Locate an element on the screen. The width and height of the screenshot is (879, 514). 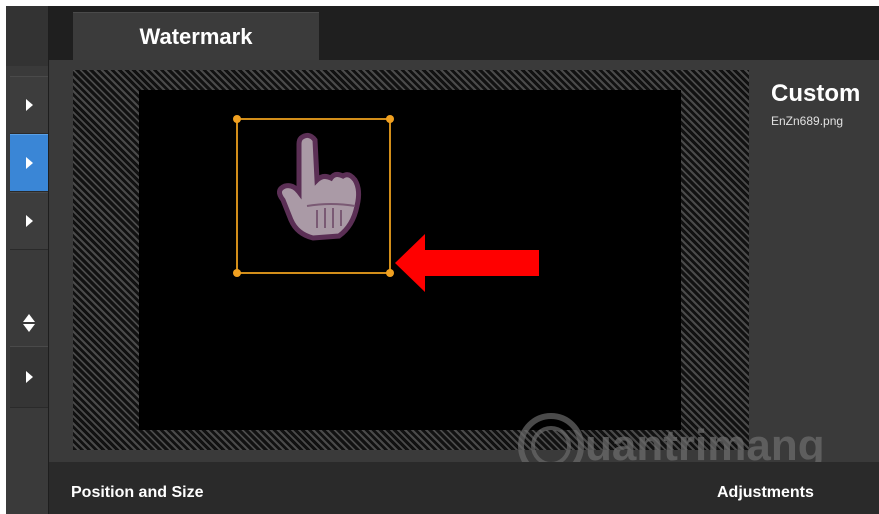
info-panel: Custom EnZn689.png is located at coordinates (821, 265).